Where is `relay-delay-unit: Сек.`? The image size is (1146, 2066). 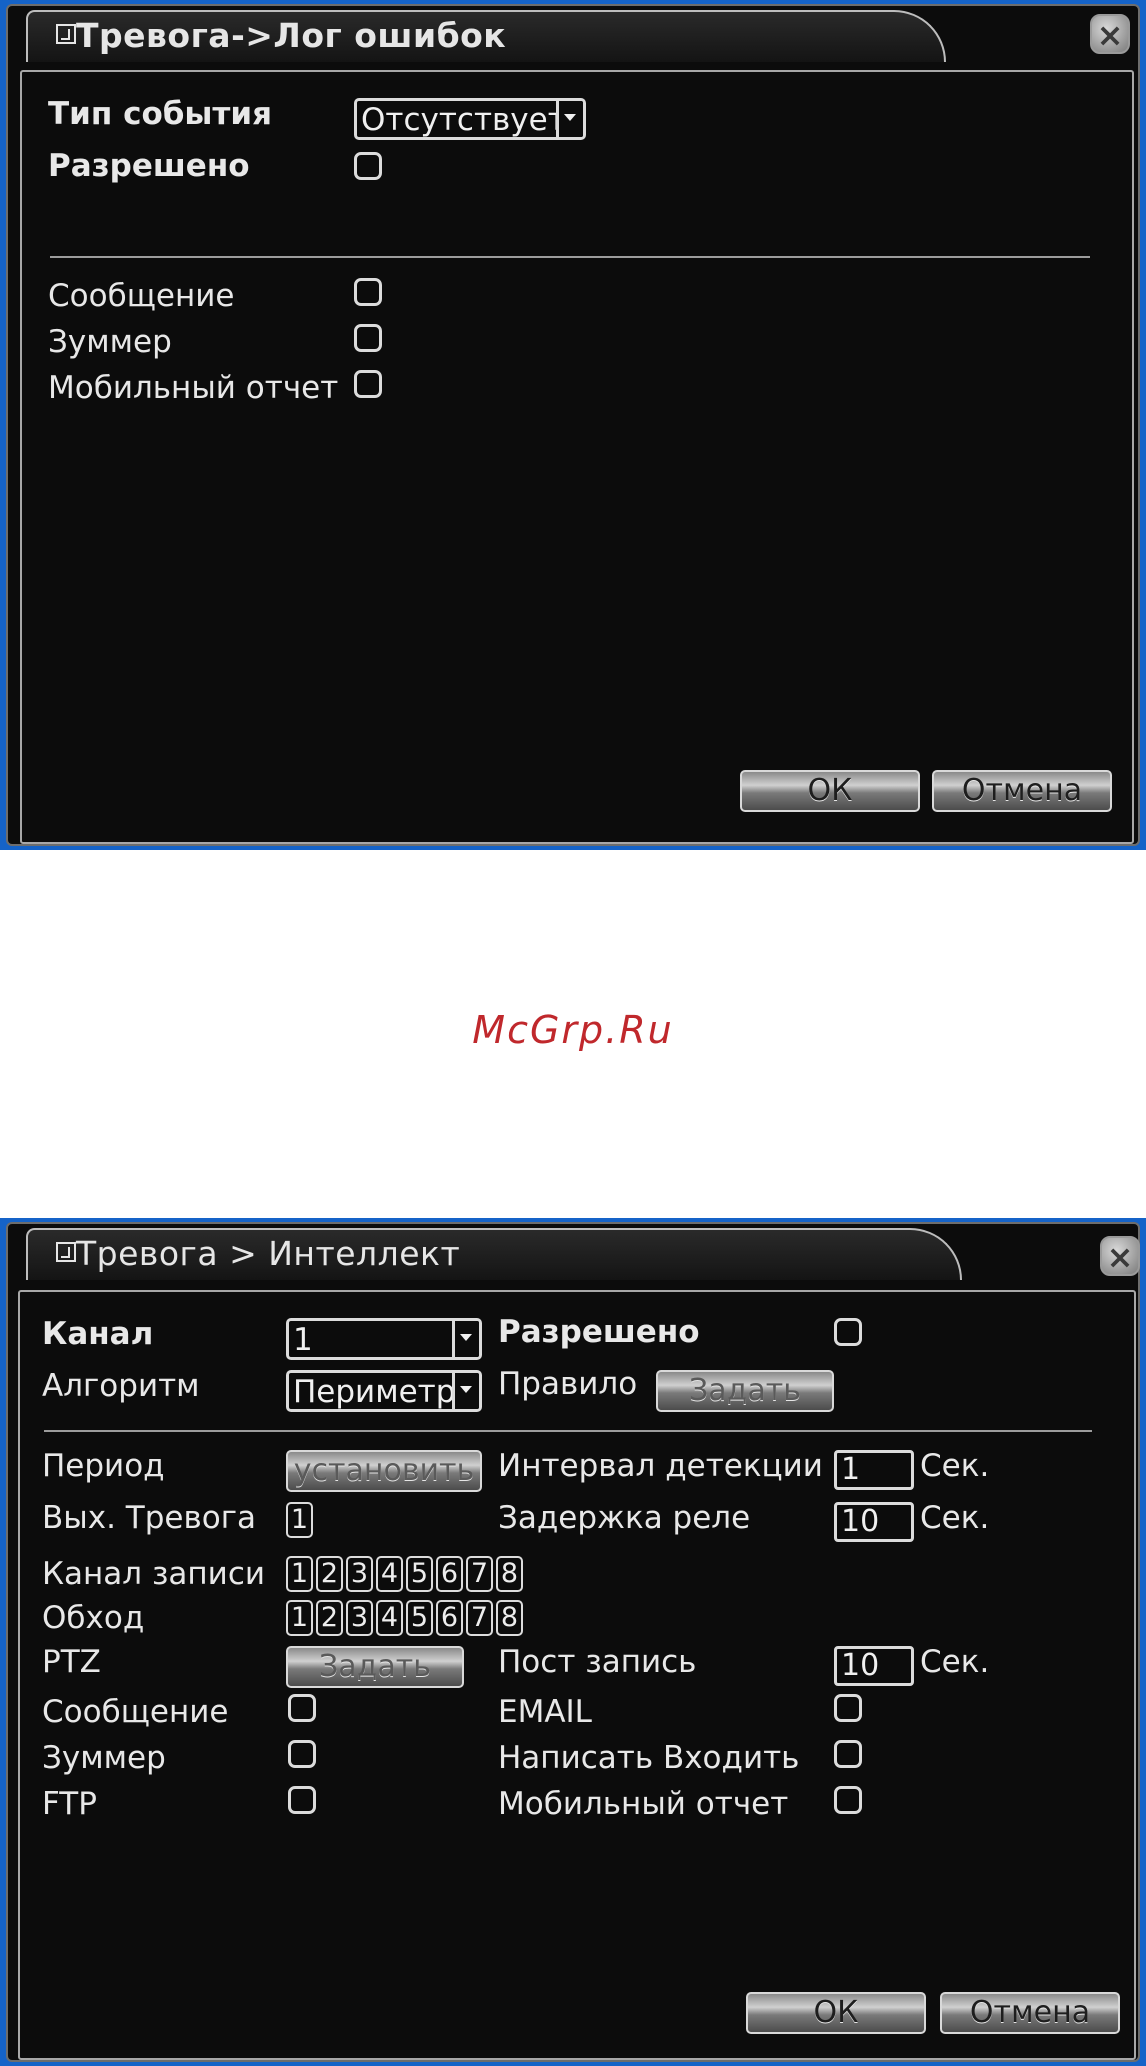 relay-delay-unit: Сек. is located at coordinates (955, 1518).